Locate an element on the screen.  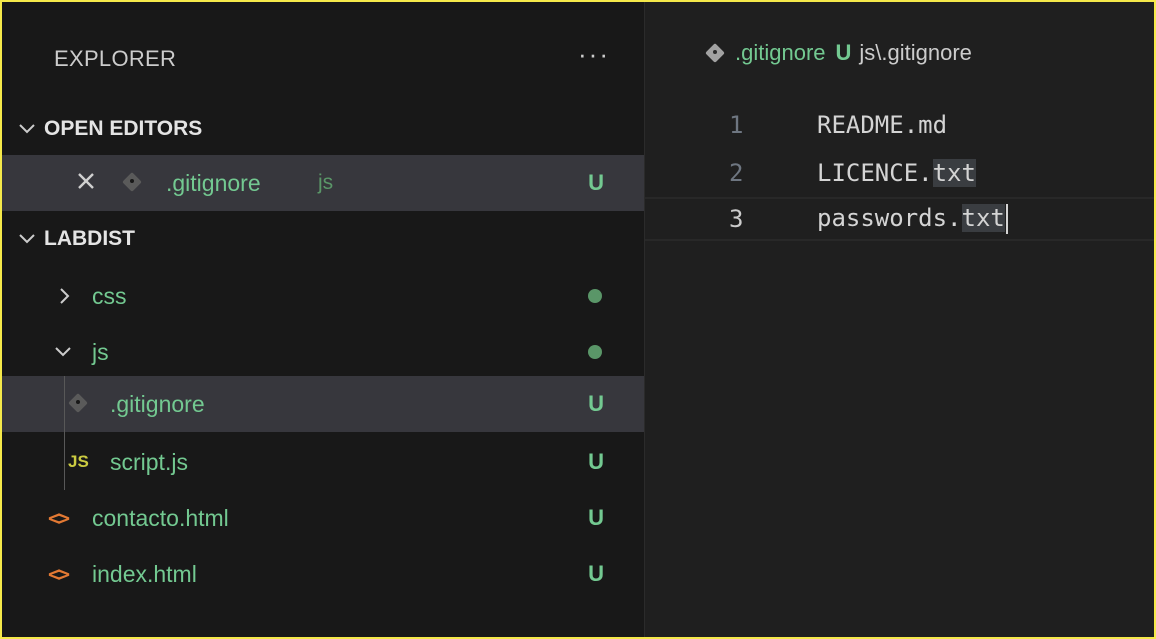
tree-file-script-js: JS script.js U is located at coordinates (323, 462).